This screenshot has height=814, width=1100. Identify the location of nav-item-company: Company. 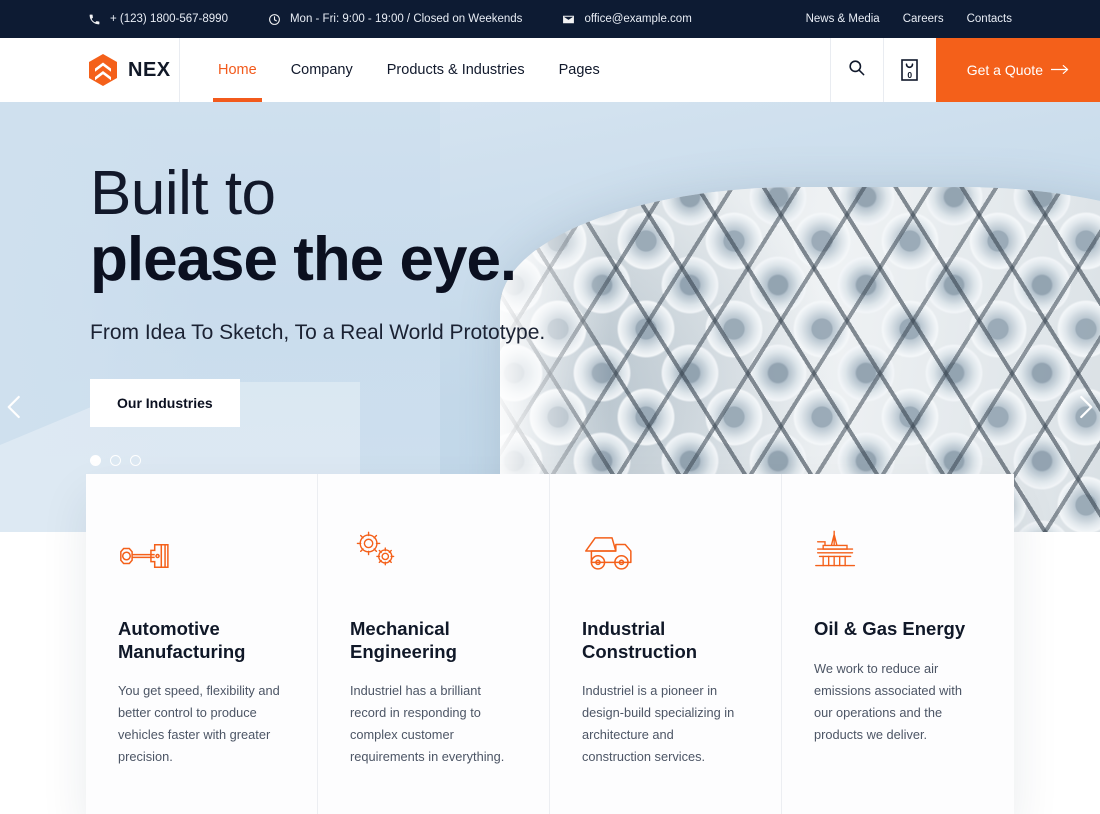
(322, 70).